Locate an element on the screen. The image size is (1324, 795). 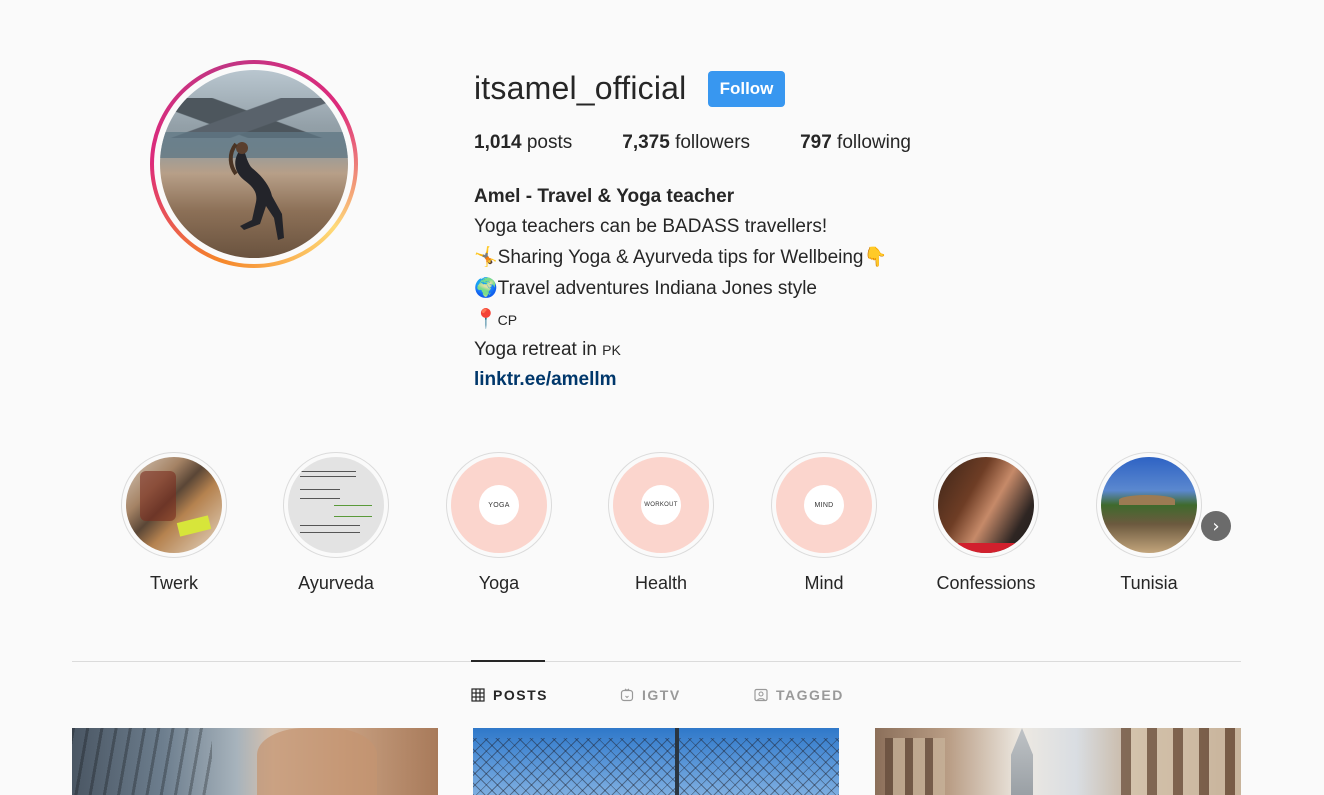
pin-icon: 📍 is located at coordinates (486, 319).